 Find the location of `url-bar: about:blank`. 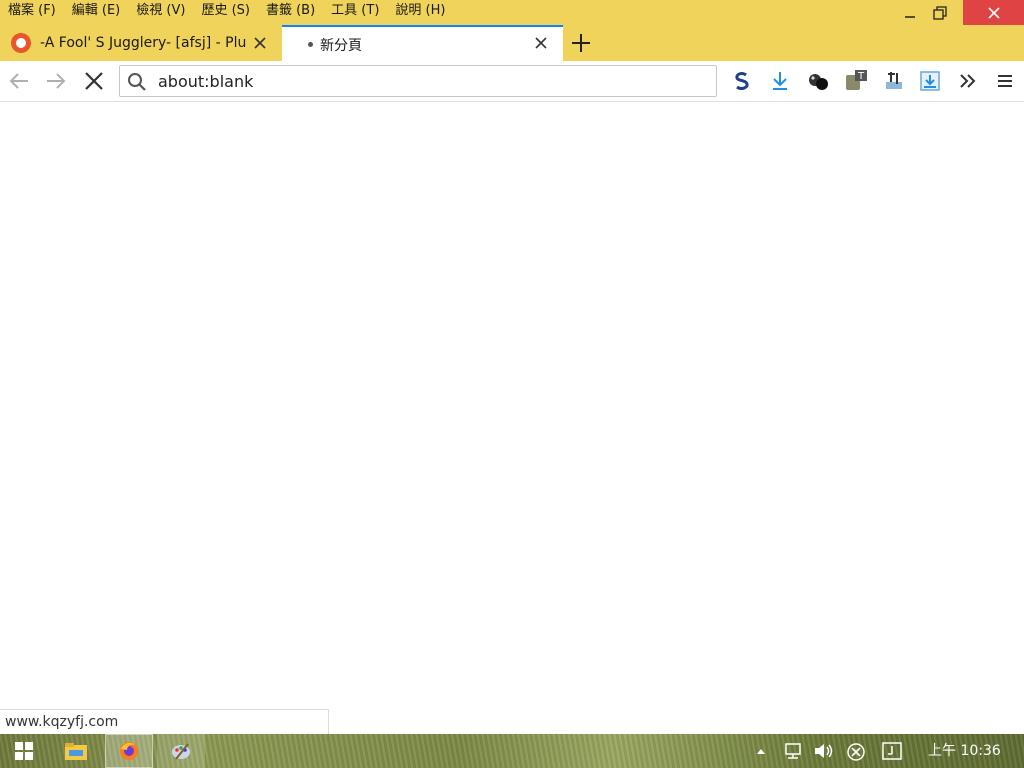

url-bar: about:blank is located at coordinates (418, 81).